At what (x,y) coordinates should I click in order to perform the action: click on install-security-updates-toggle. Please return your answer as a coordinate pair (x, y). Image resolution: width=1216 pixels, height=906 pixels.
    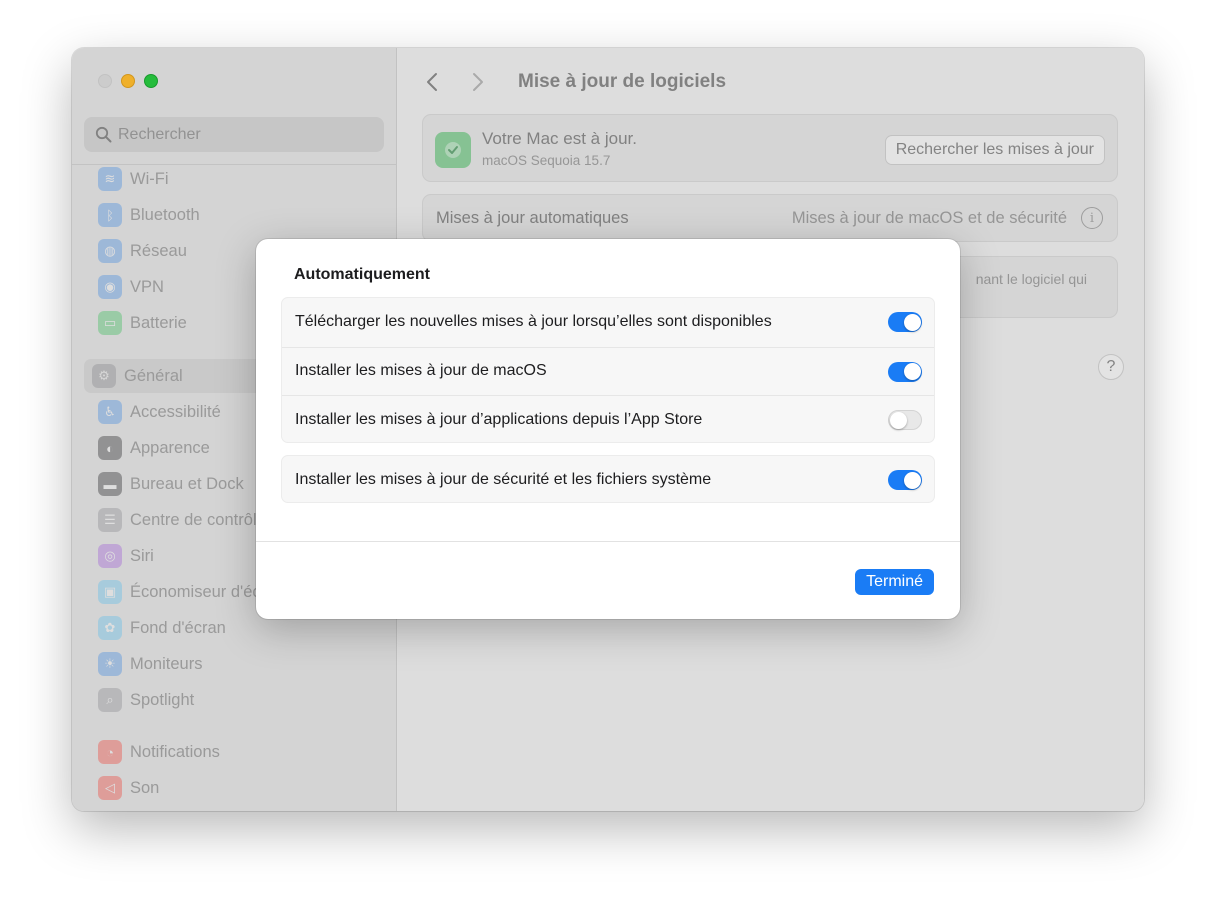
    Looking at the image, I should click on (905, 480).